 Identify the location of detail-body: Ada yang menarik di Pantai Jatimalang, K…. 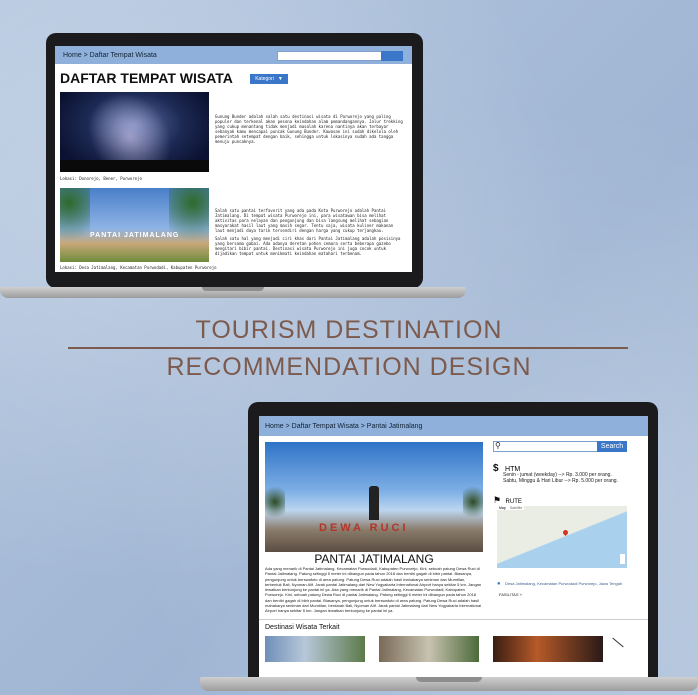
(373, 590).